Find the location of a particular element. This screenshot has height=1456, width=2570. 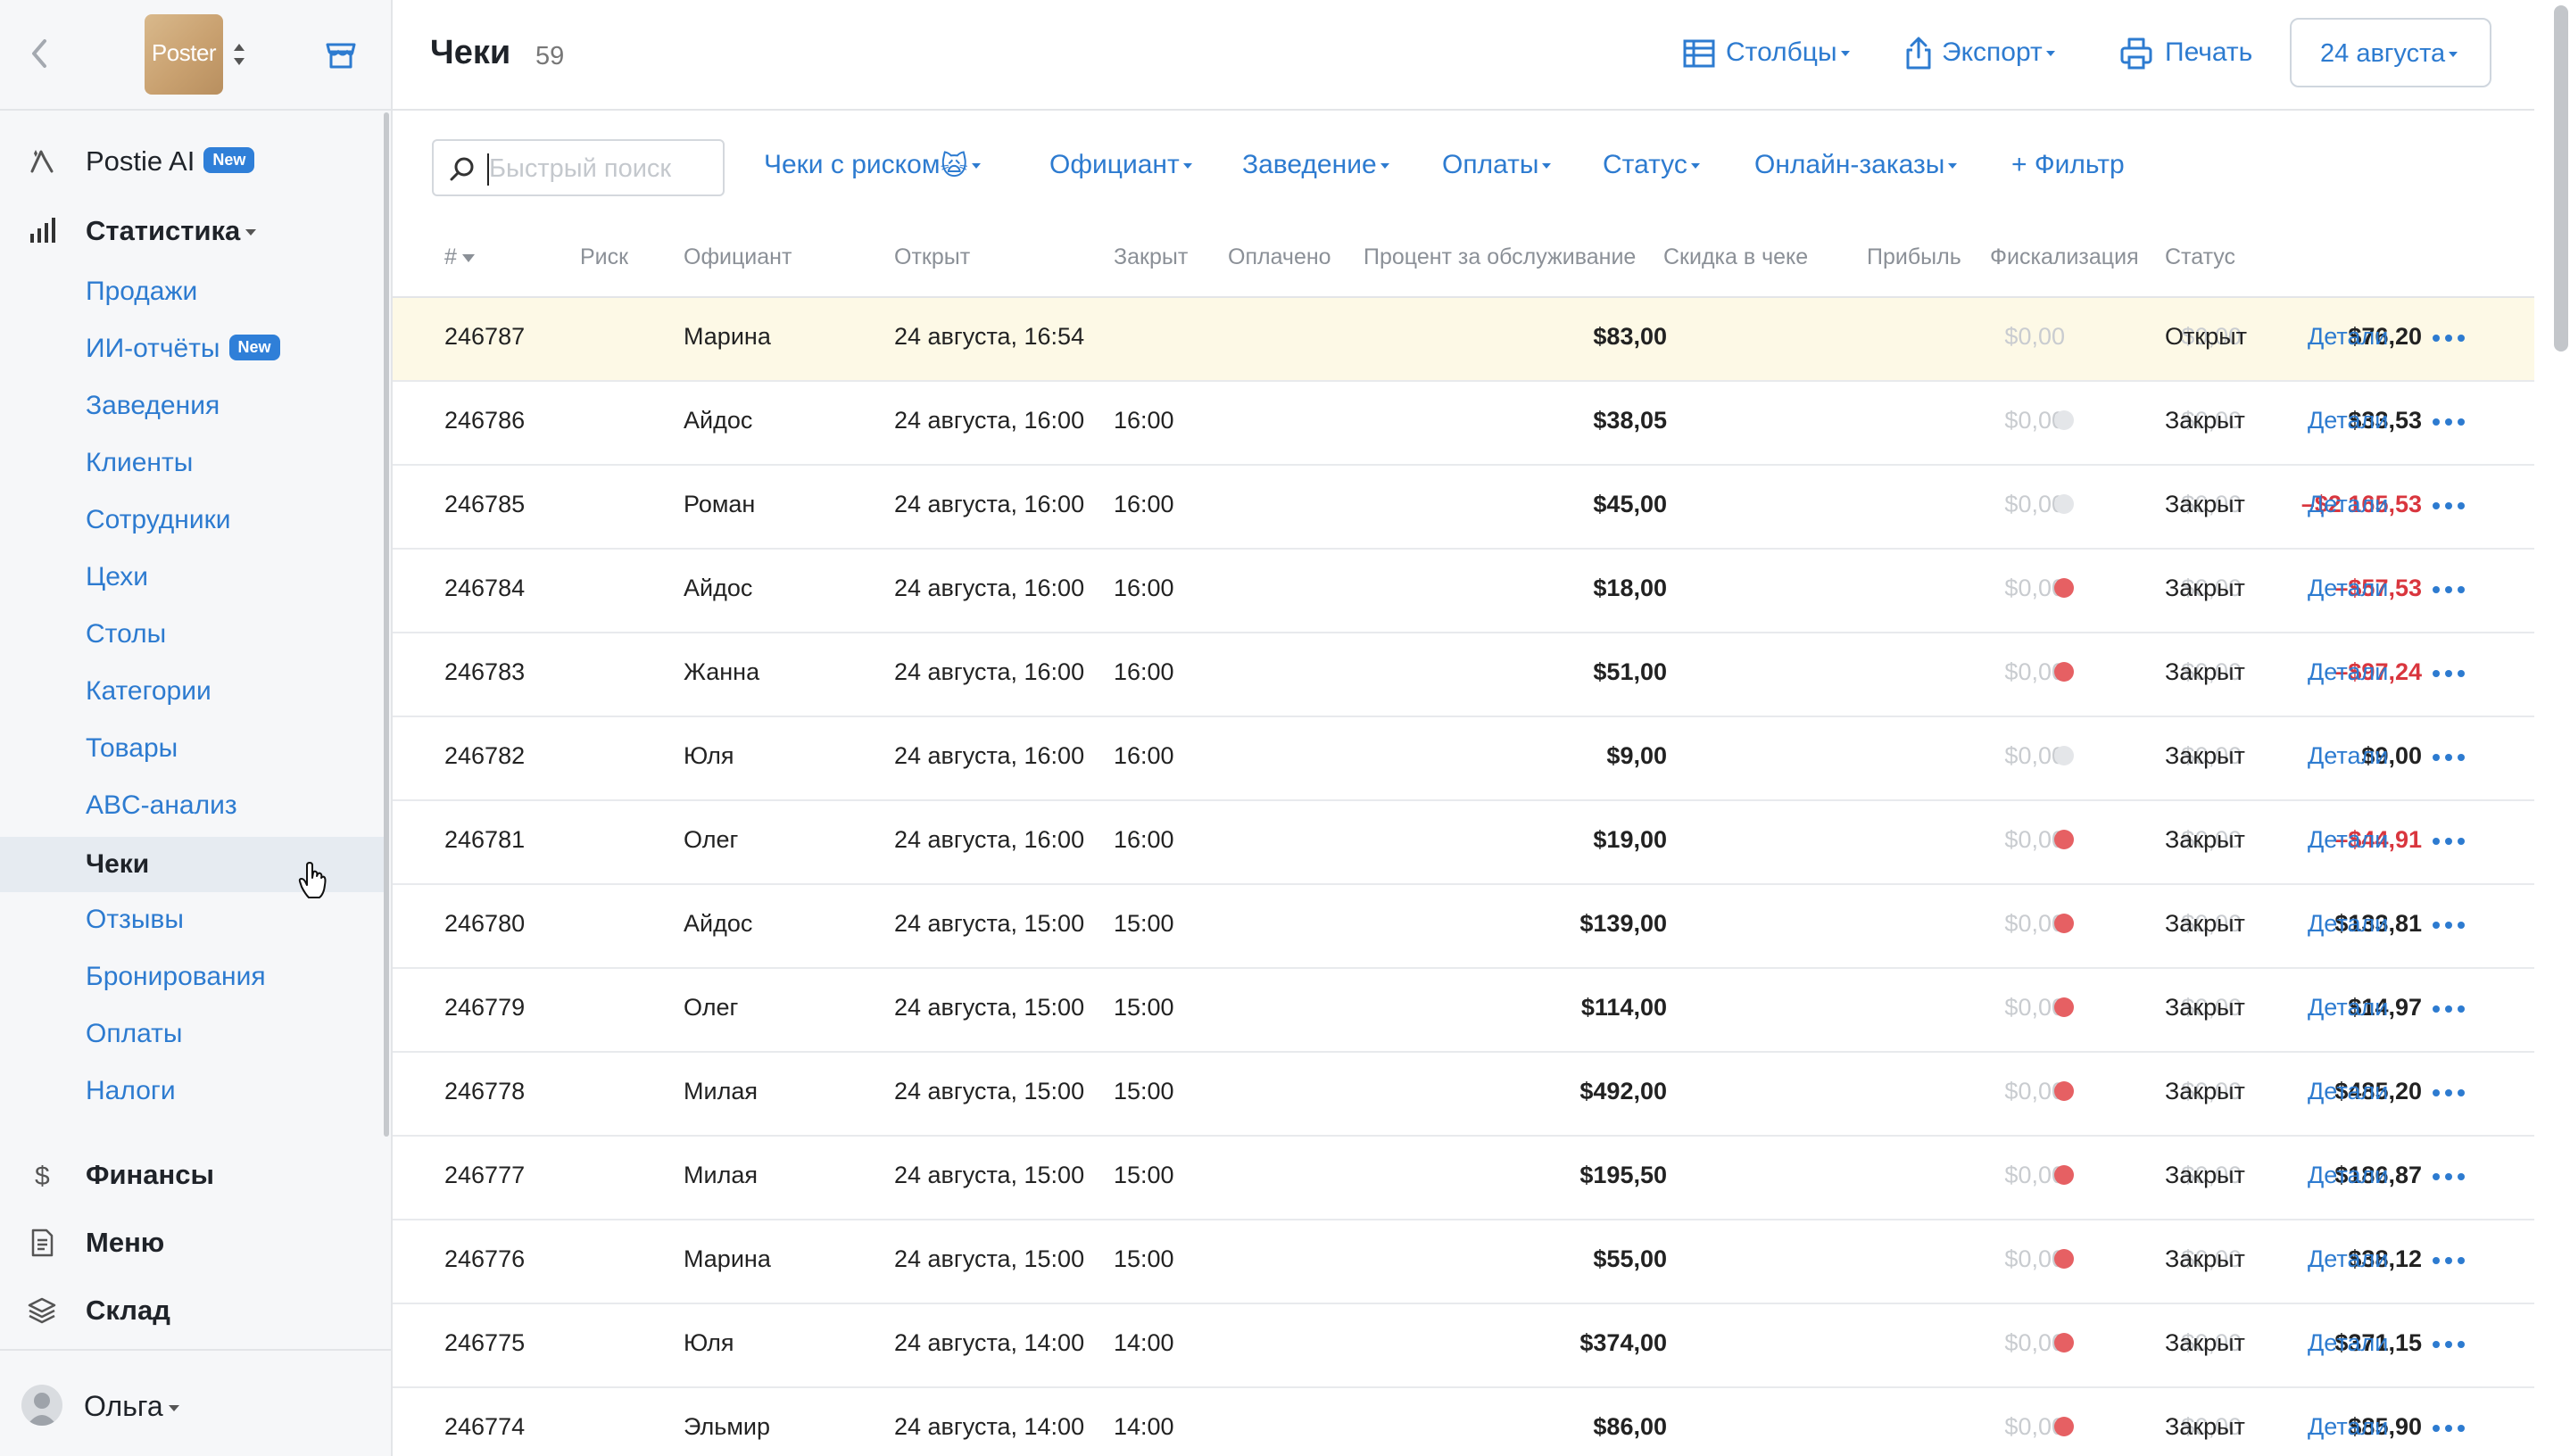

filter-waiter: Официант is located at coordinates (1120, 165).